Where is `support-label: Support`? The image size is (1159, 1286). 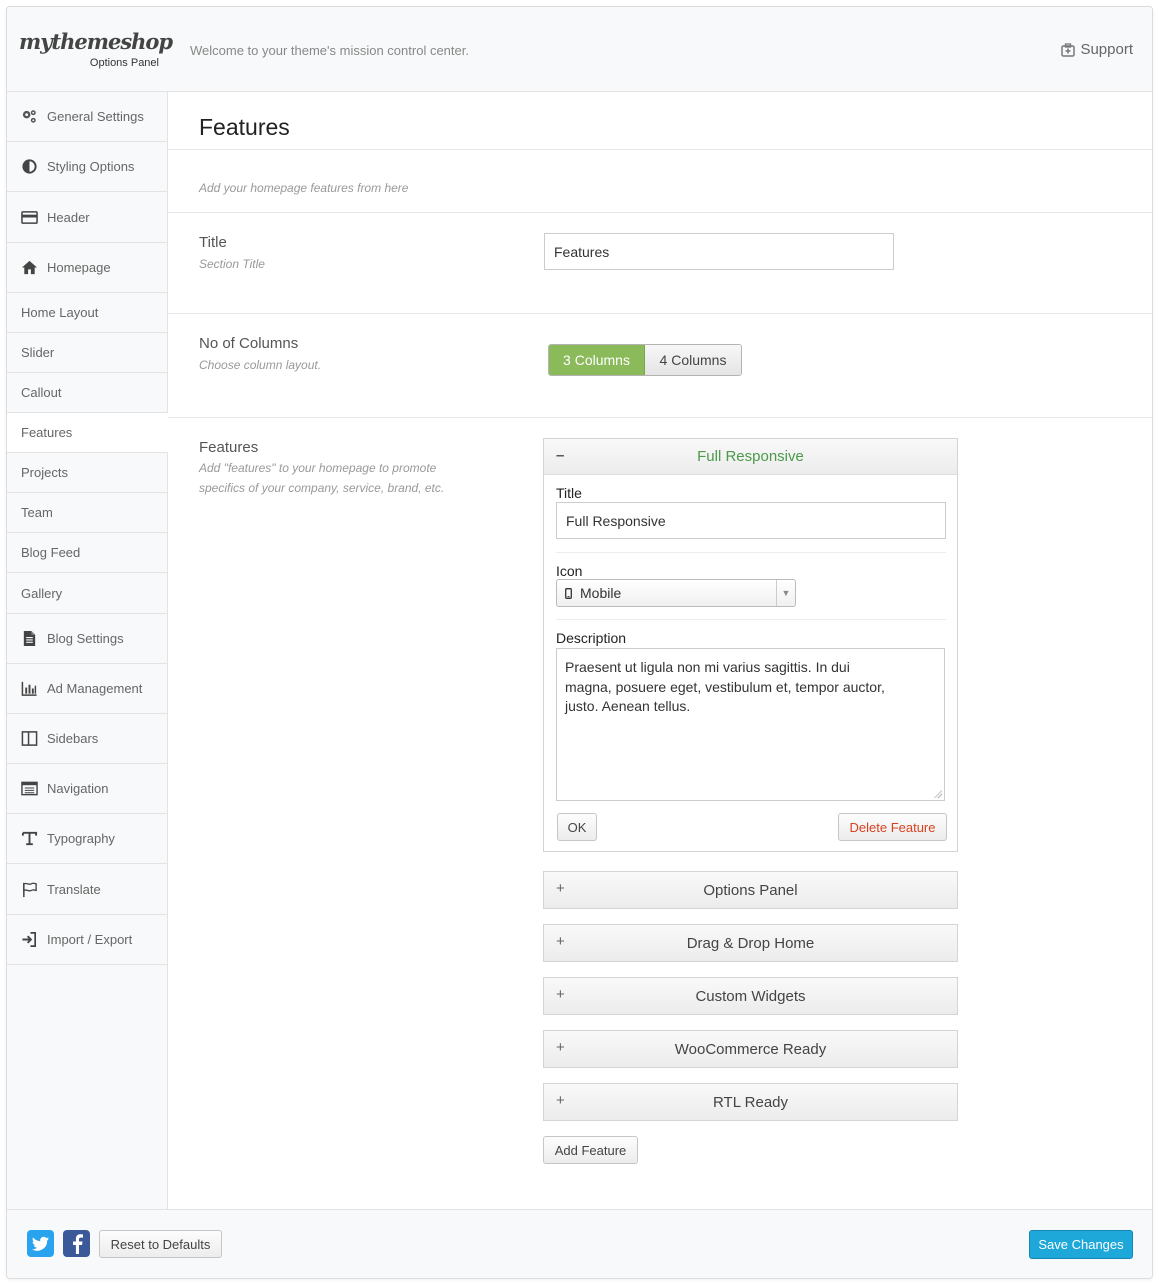
support-label: Support is located at coordinates (1106, 49).